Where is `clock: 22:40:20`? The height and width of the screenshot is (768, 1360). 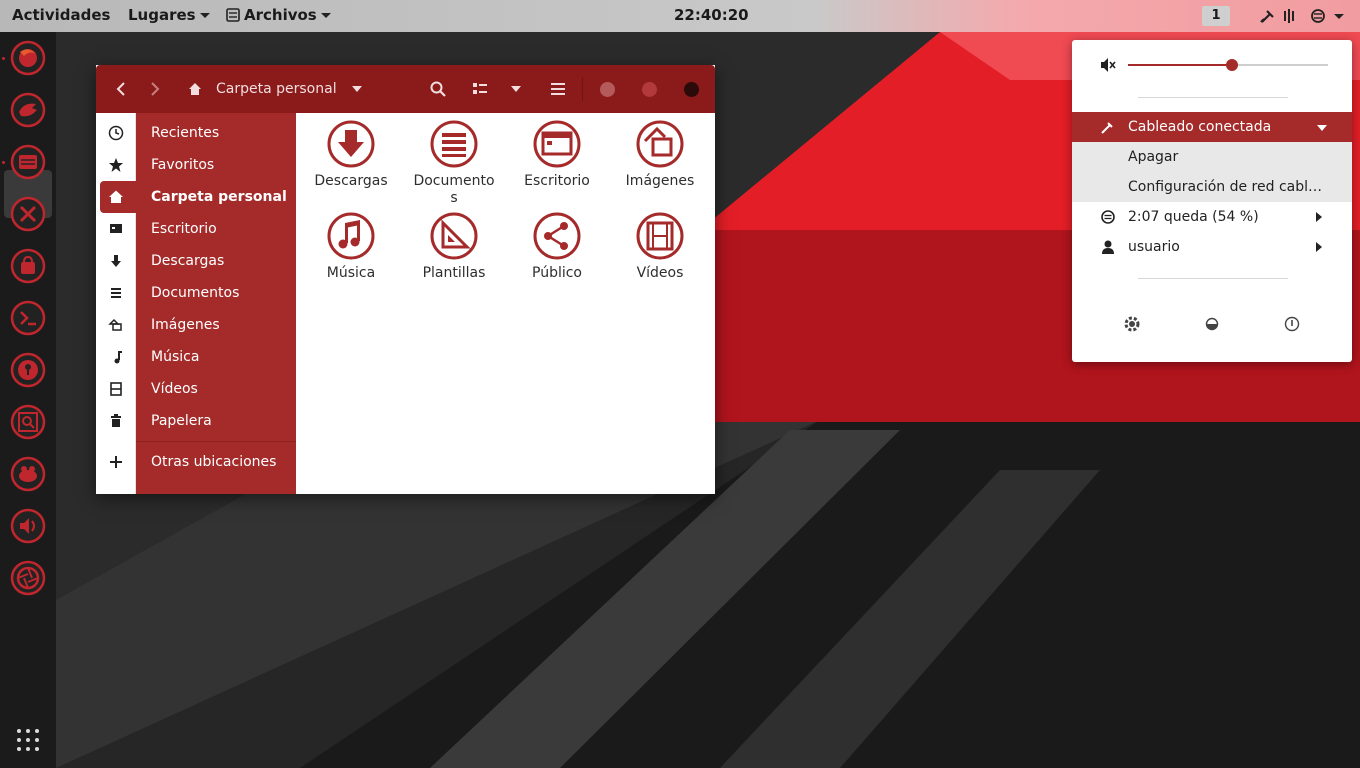
clock: 22:40:20 is located at coordinates (711, 16).